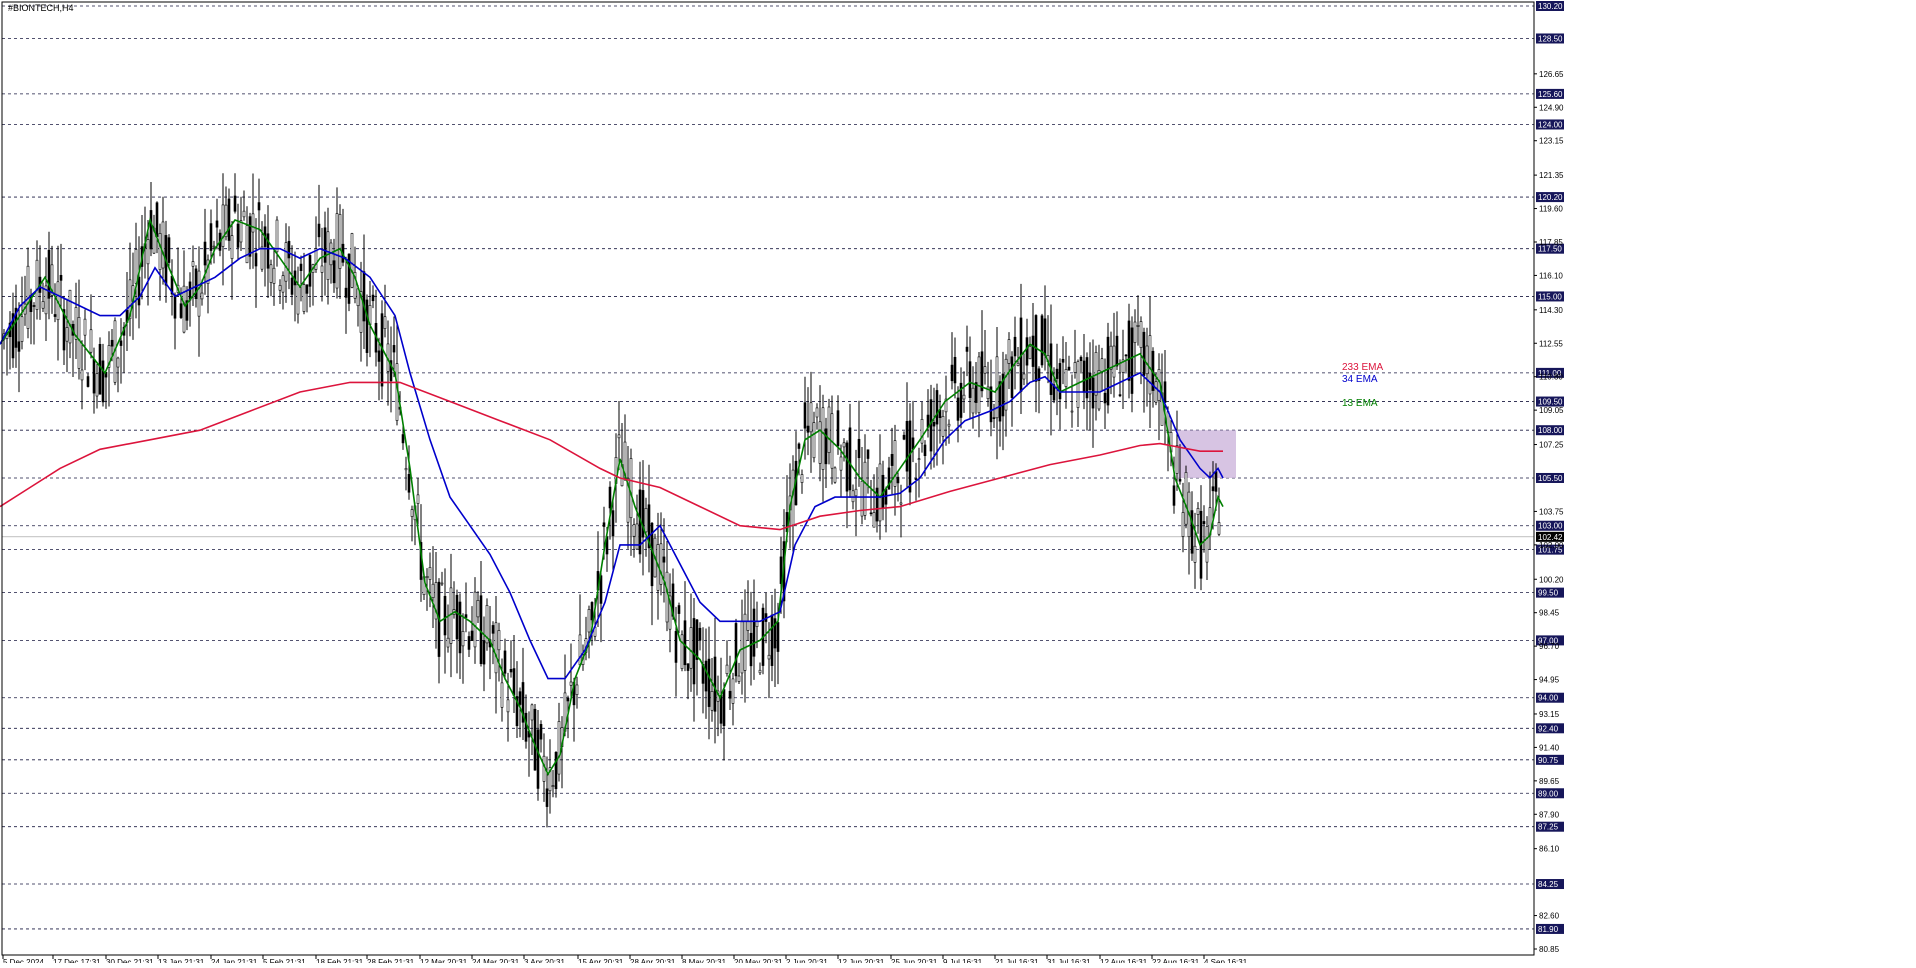 This screenshot has width=1916, height=968. What do you see at coordinates (1548, 593) in the screenshot?
I see `level-label: 99.50` at bounding box center [1548, 593].